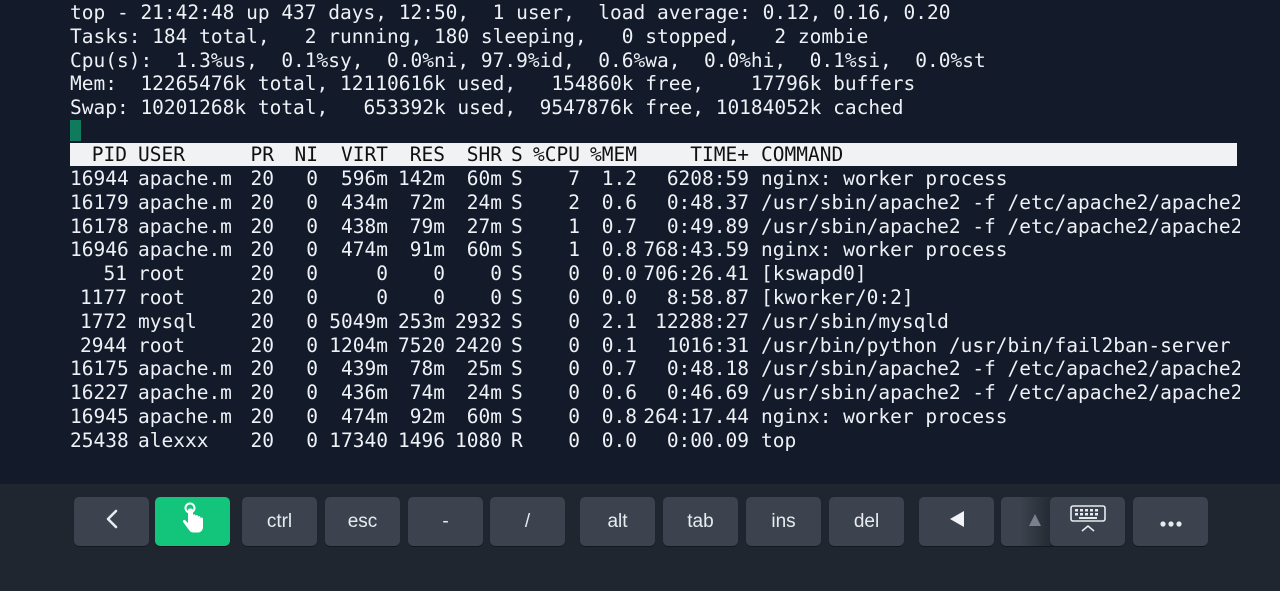 This screenshot has width=1280, height=591. Describe the element at coordinates (439, 274) in the screenshot. I see `process-res: 0` at that location.